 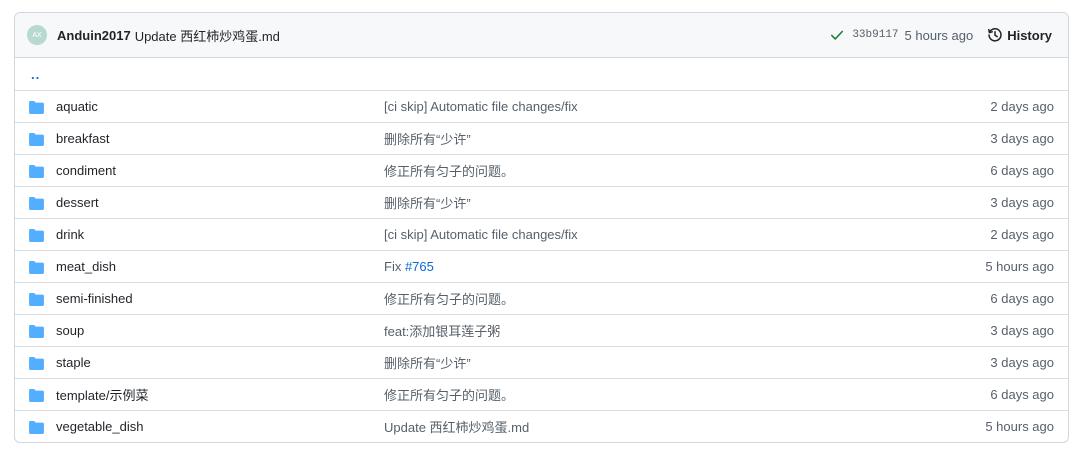 I want to click on file-name: drink, so click(x=70, y=234).